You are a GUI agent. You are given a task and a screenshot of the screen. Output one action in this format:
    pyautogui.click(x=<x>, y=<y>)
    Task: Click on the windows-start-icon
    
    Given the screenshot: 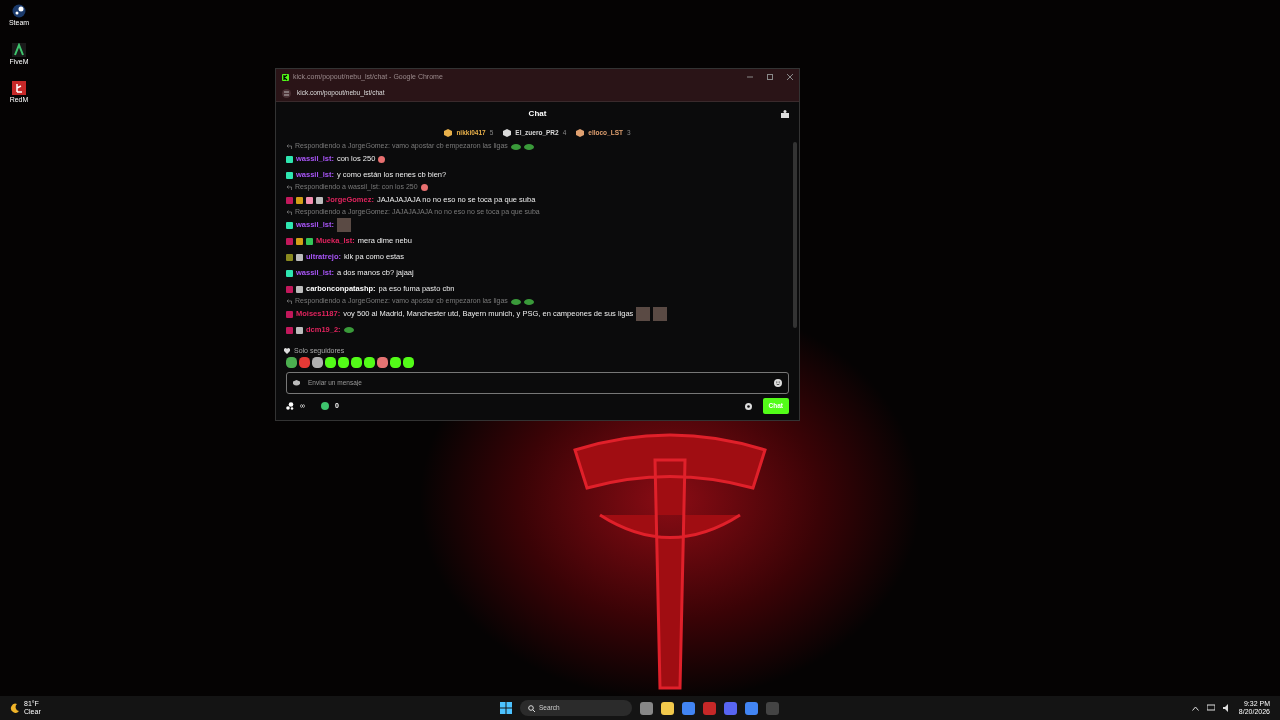 What is the action you would take?
    pyautogui.click(x=506, y=708)
    